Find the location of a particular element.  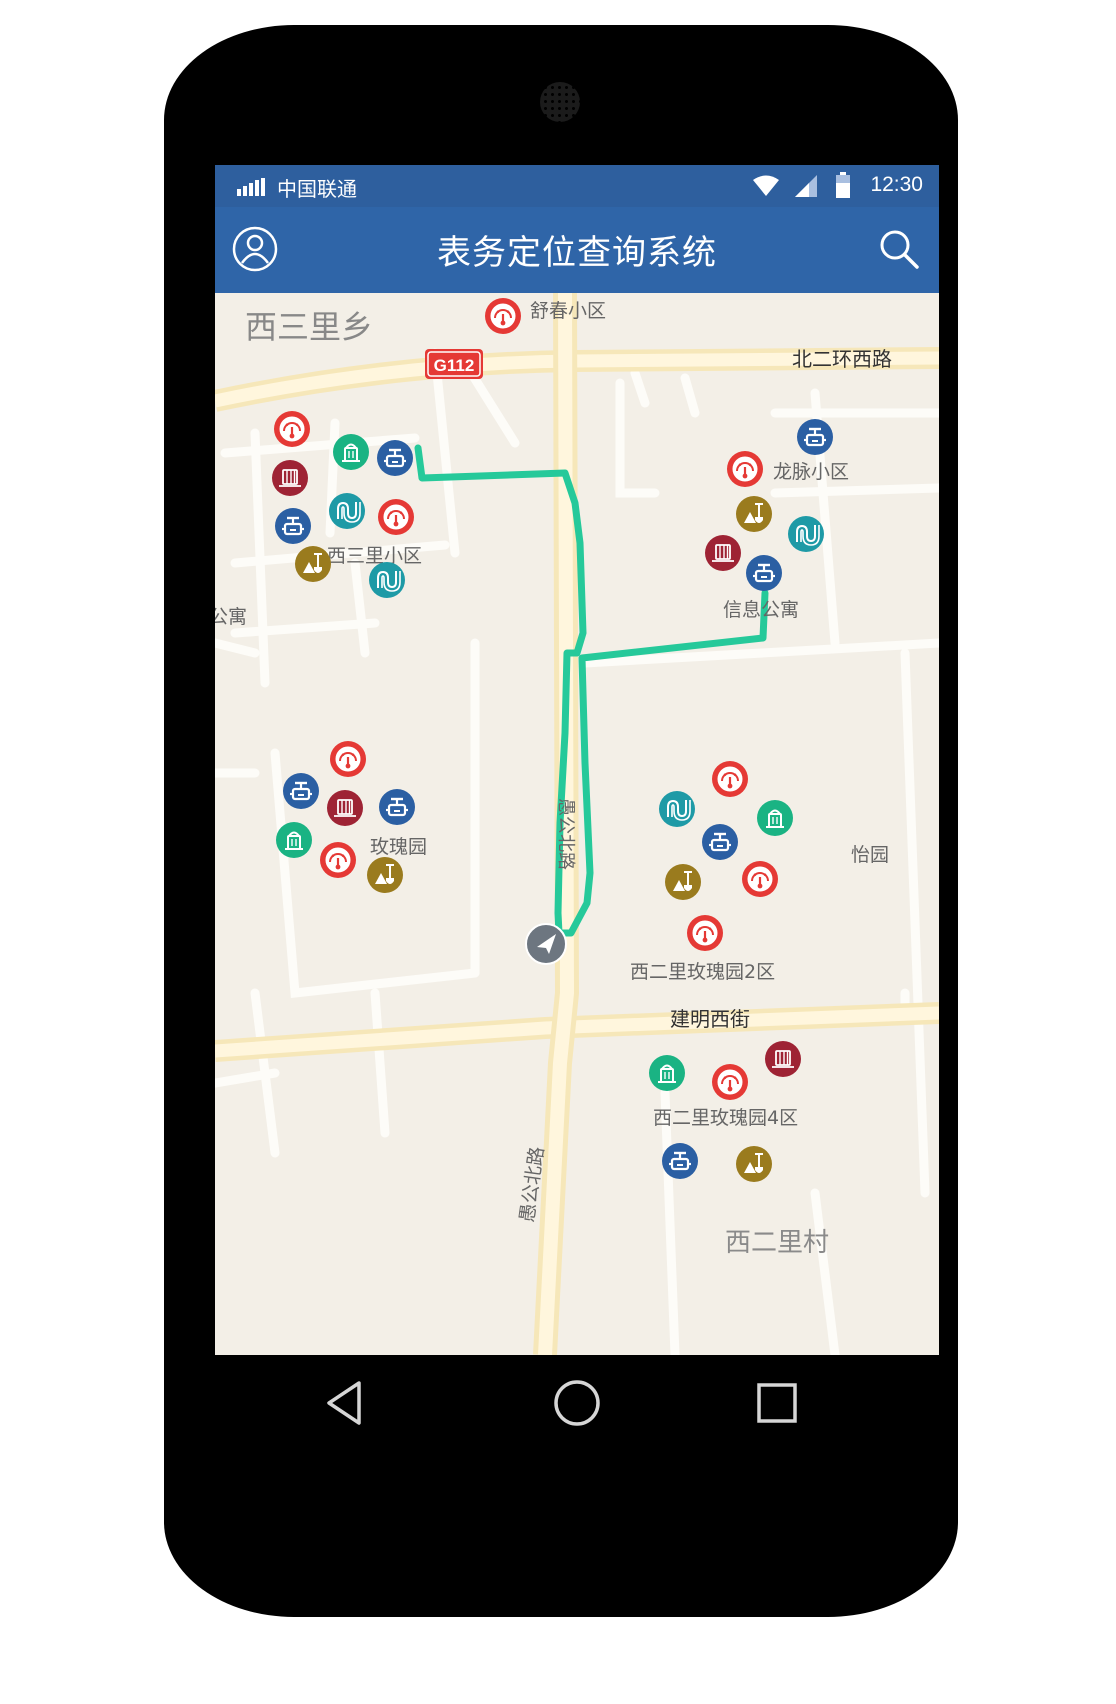

g112-shield: G112 is located at coordinates (454, 364).